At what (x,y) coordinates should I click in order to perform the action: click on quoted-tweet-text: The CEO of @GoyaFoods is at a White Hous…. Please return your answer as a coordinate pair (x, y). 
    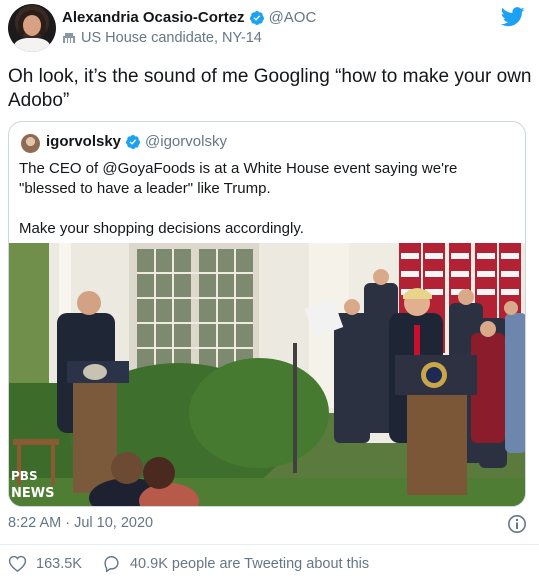
    Looking at the image, I should click on (238, 198).